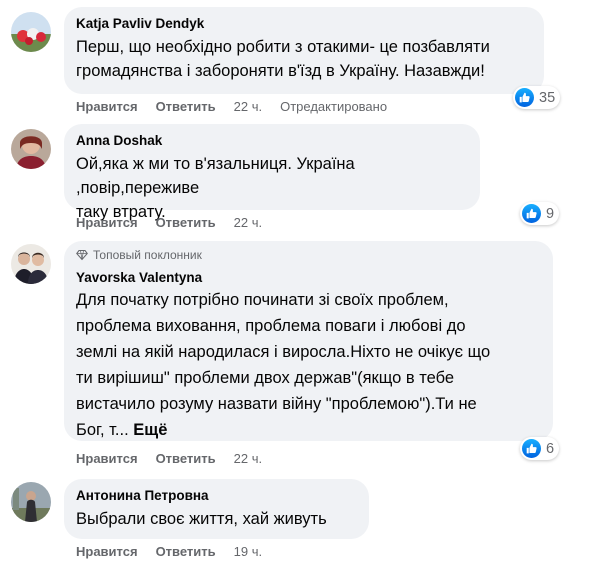 Image resolution: width=615 pixels, height=567 pixels. I want to click on reaction-count: 9, so click(540, 213).